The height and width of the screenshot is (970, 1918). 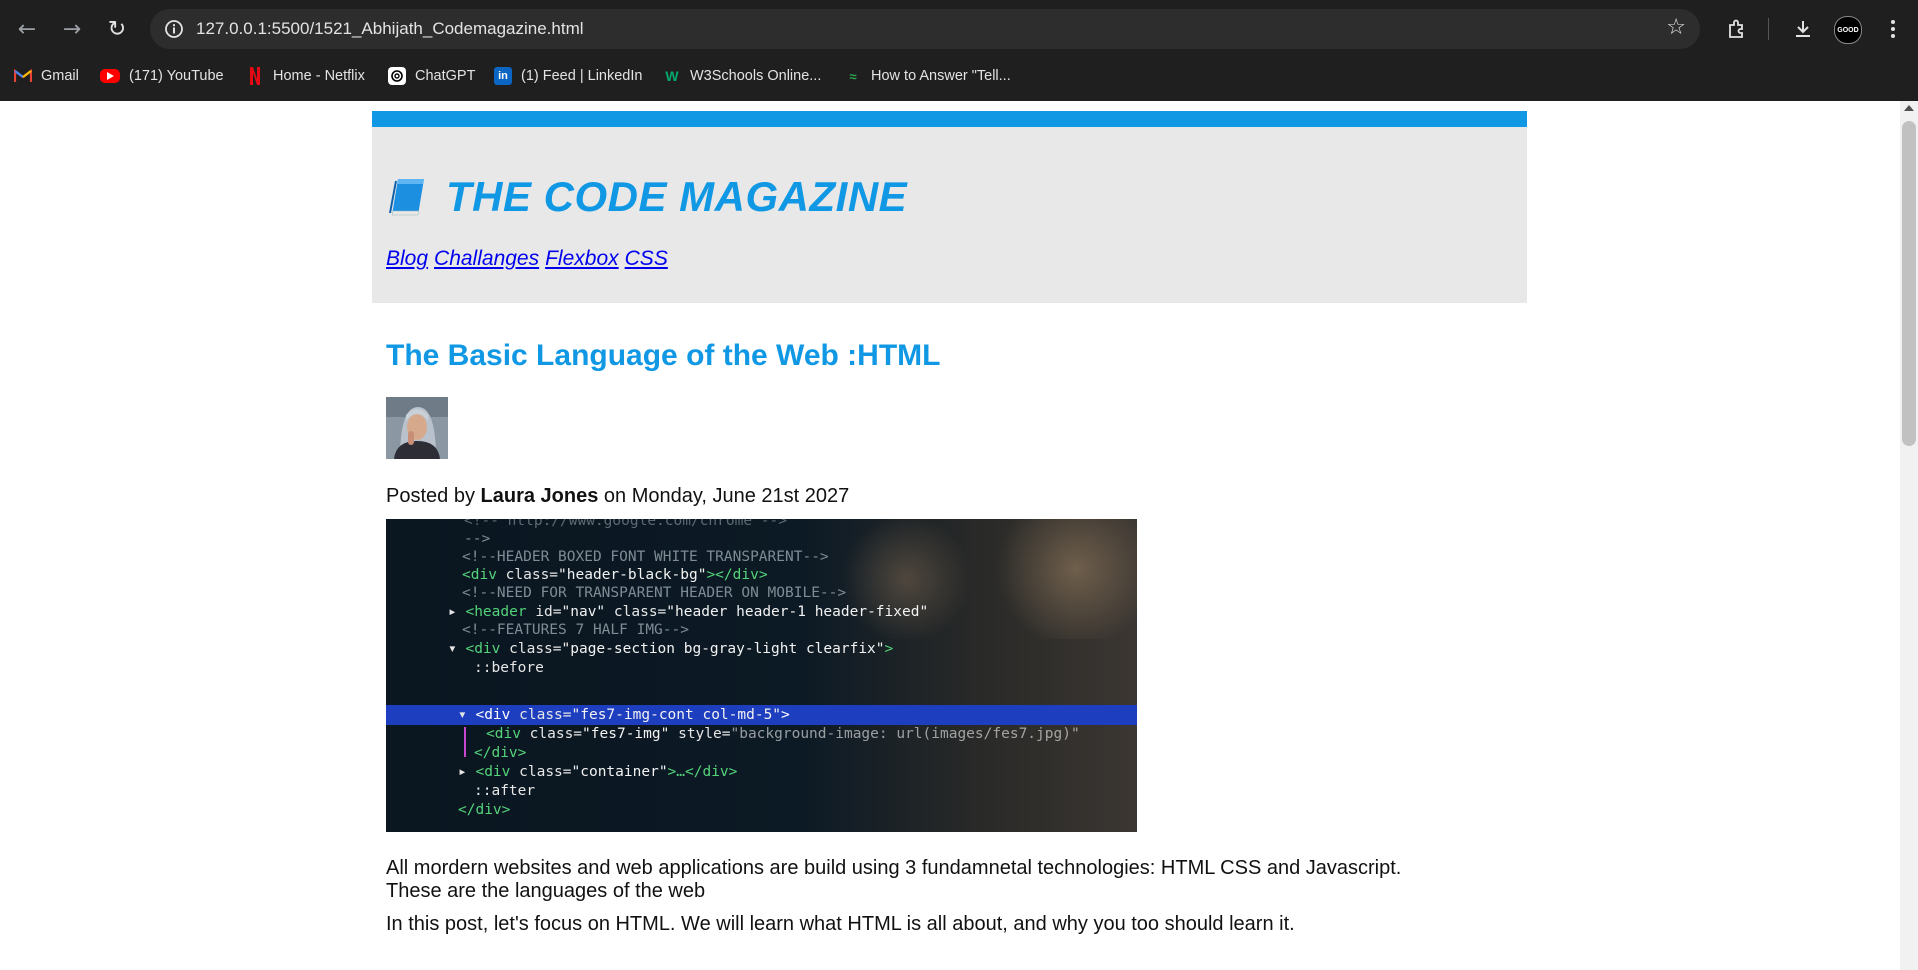 What do you see at coordinates (672, 76) in the screenshot?
I see `w3schools-icon: W` at bounding box center [672, 76].